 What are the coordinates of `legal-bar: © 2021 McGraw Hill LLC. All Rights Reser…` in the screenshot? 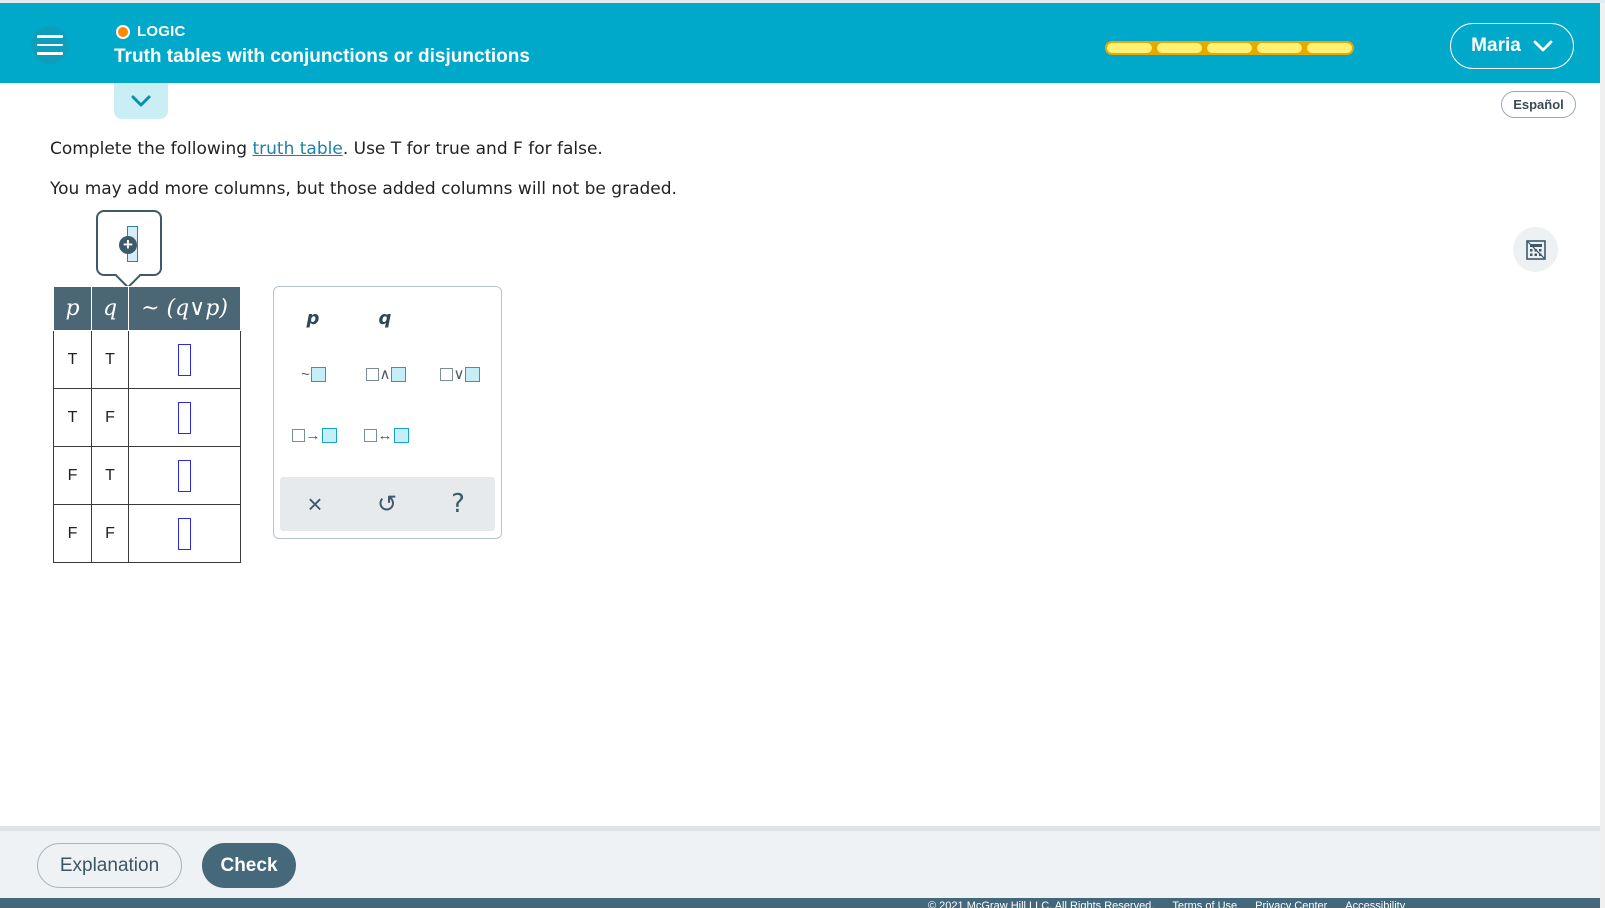 It's located at (800, 903).